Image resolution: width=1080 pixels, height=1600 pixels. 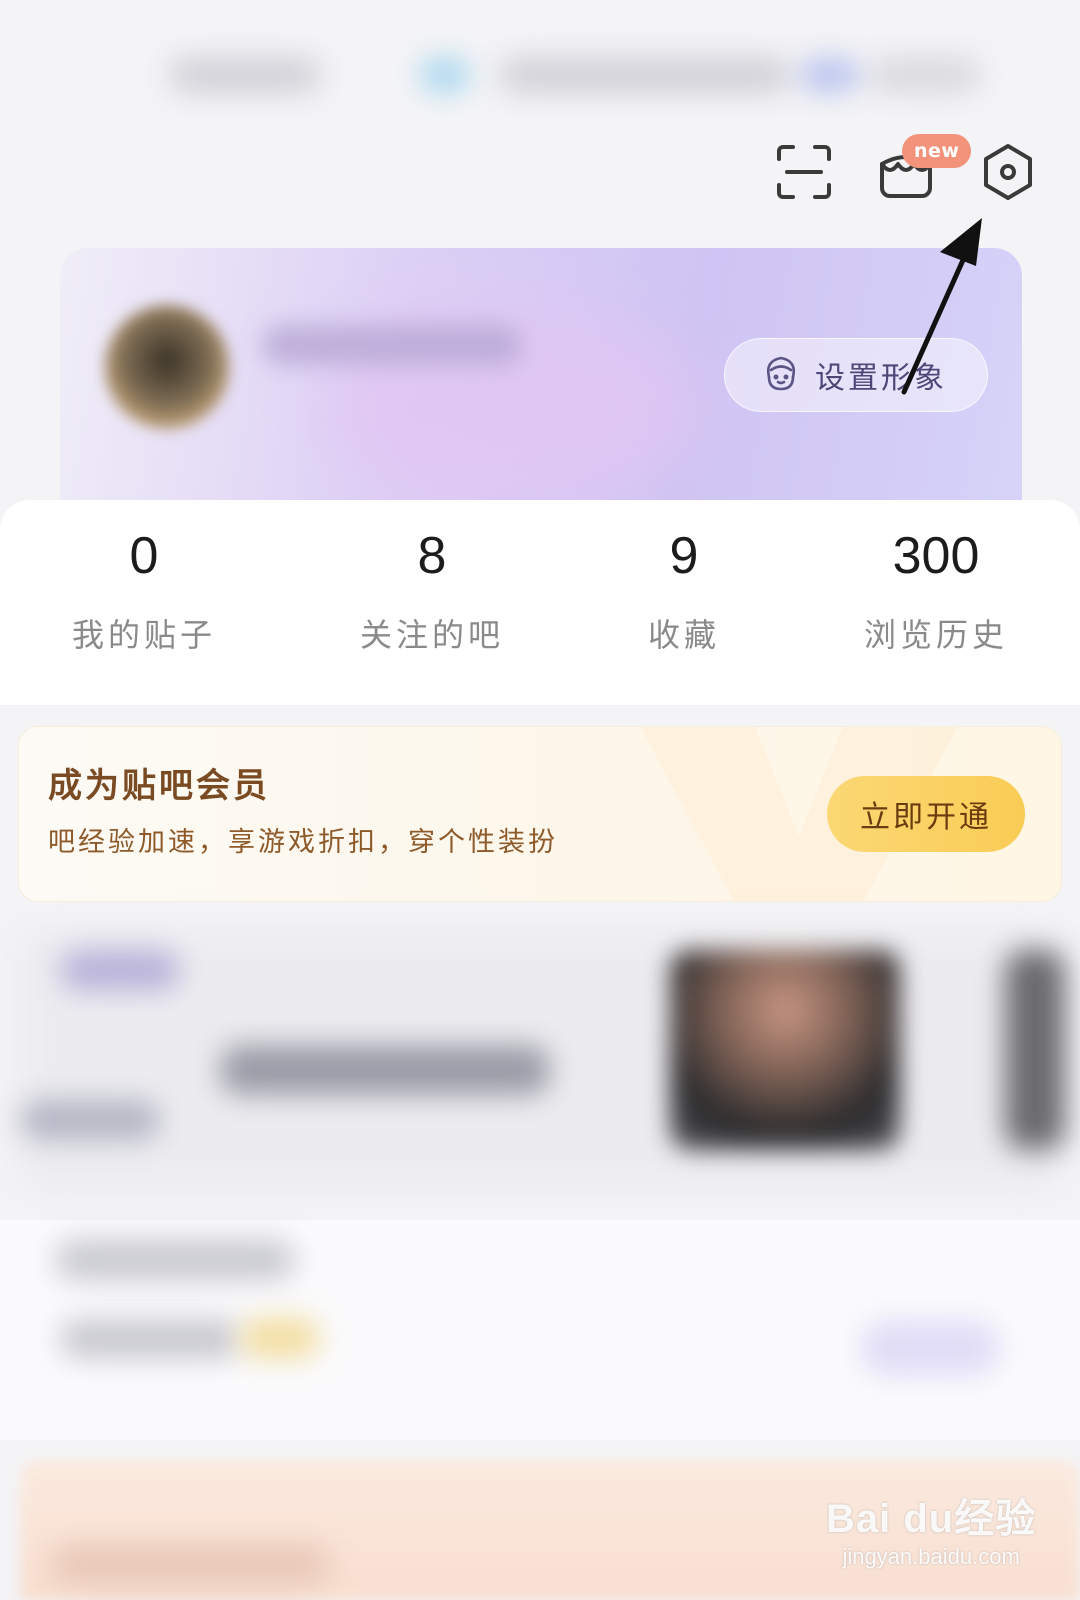 I want to click on settings-icon, so click(x=1008, y=172).